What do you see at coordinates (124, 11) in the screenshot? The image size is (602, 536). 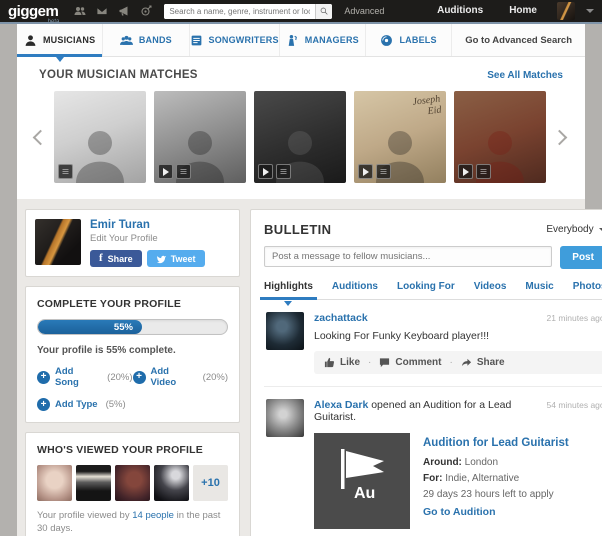 I see `megaphone-icon` at bounding box center [124, 11].